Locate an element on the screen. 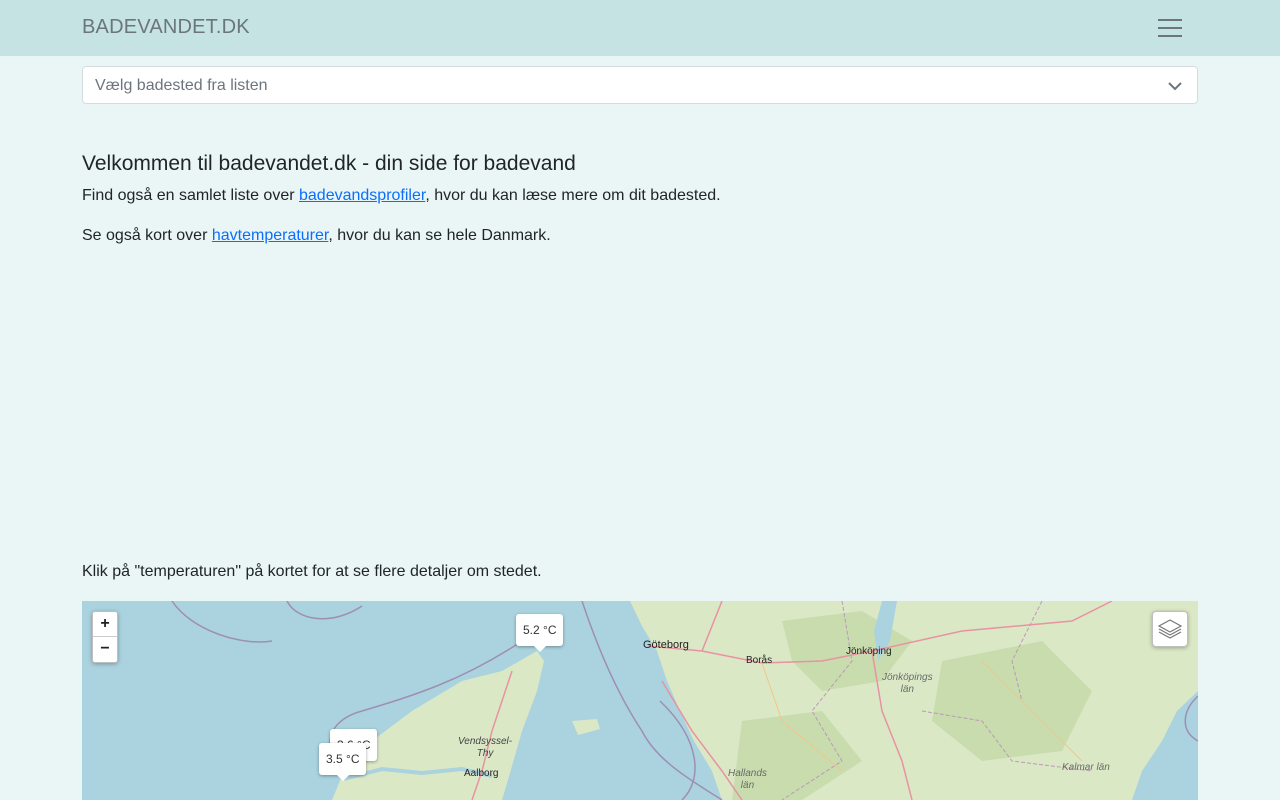 The image size is (1280, 800). region-label-jonkopings-lan: Jönköpings län is located at coordinates (907, 684).